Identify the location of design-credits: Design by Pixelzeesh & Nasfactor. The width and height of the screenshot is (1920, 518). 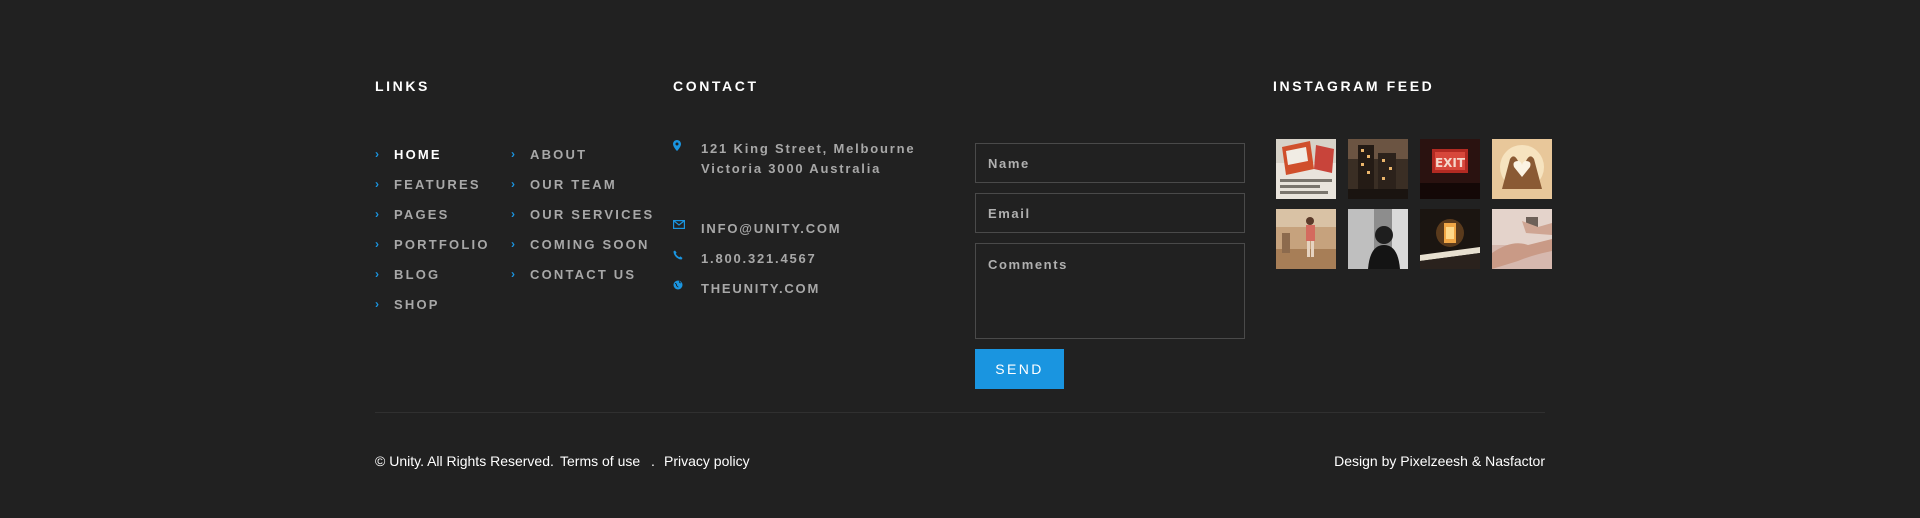
(1439, 461).